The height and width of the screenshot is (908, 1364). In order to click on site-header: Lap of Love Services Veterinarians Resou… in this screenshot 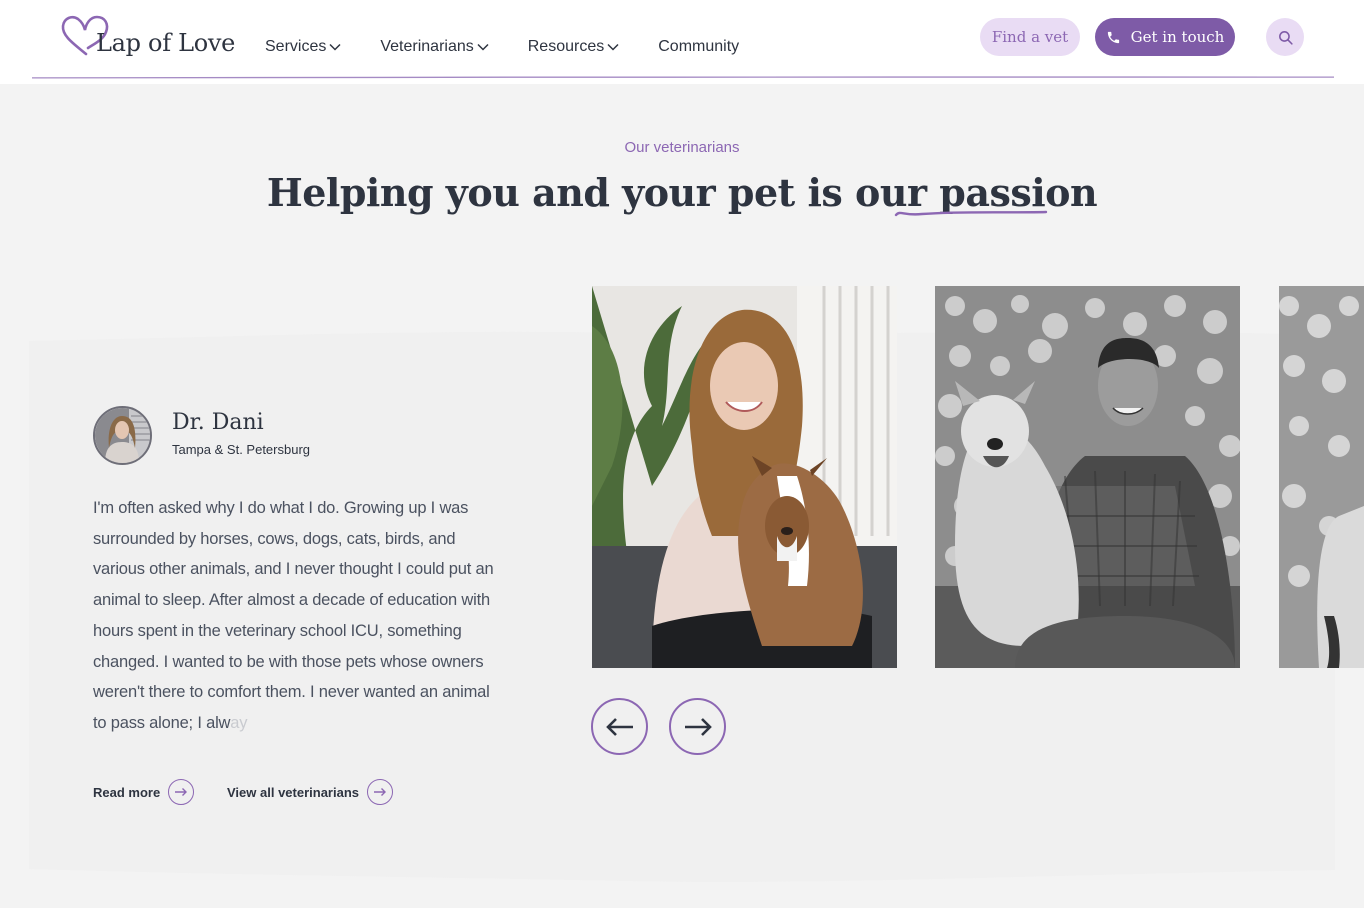, I will do `click(682, 42)`.